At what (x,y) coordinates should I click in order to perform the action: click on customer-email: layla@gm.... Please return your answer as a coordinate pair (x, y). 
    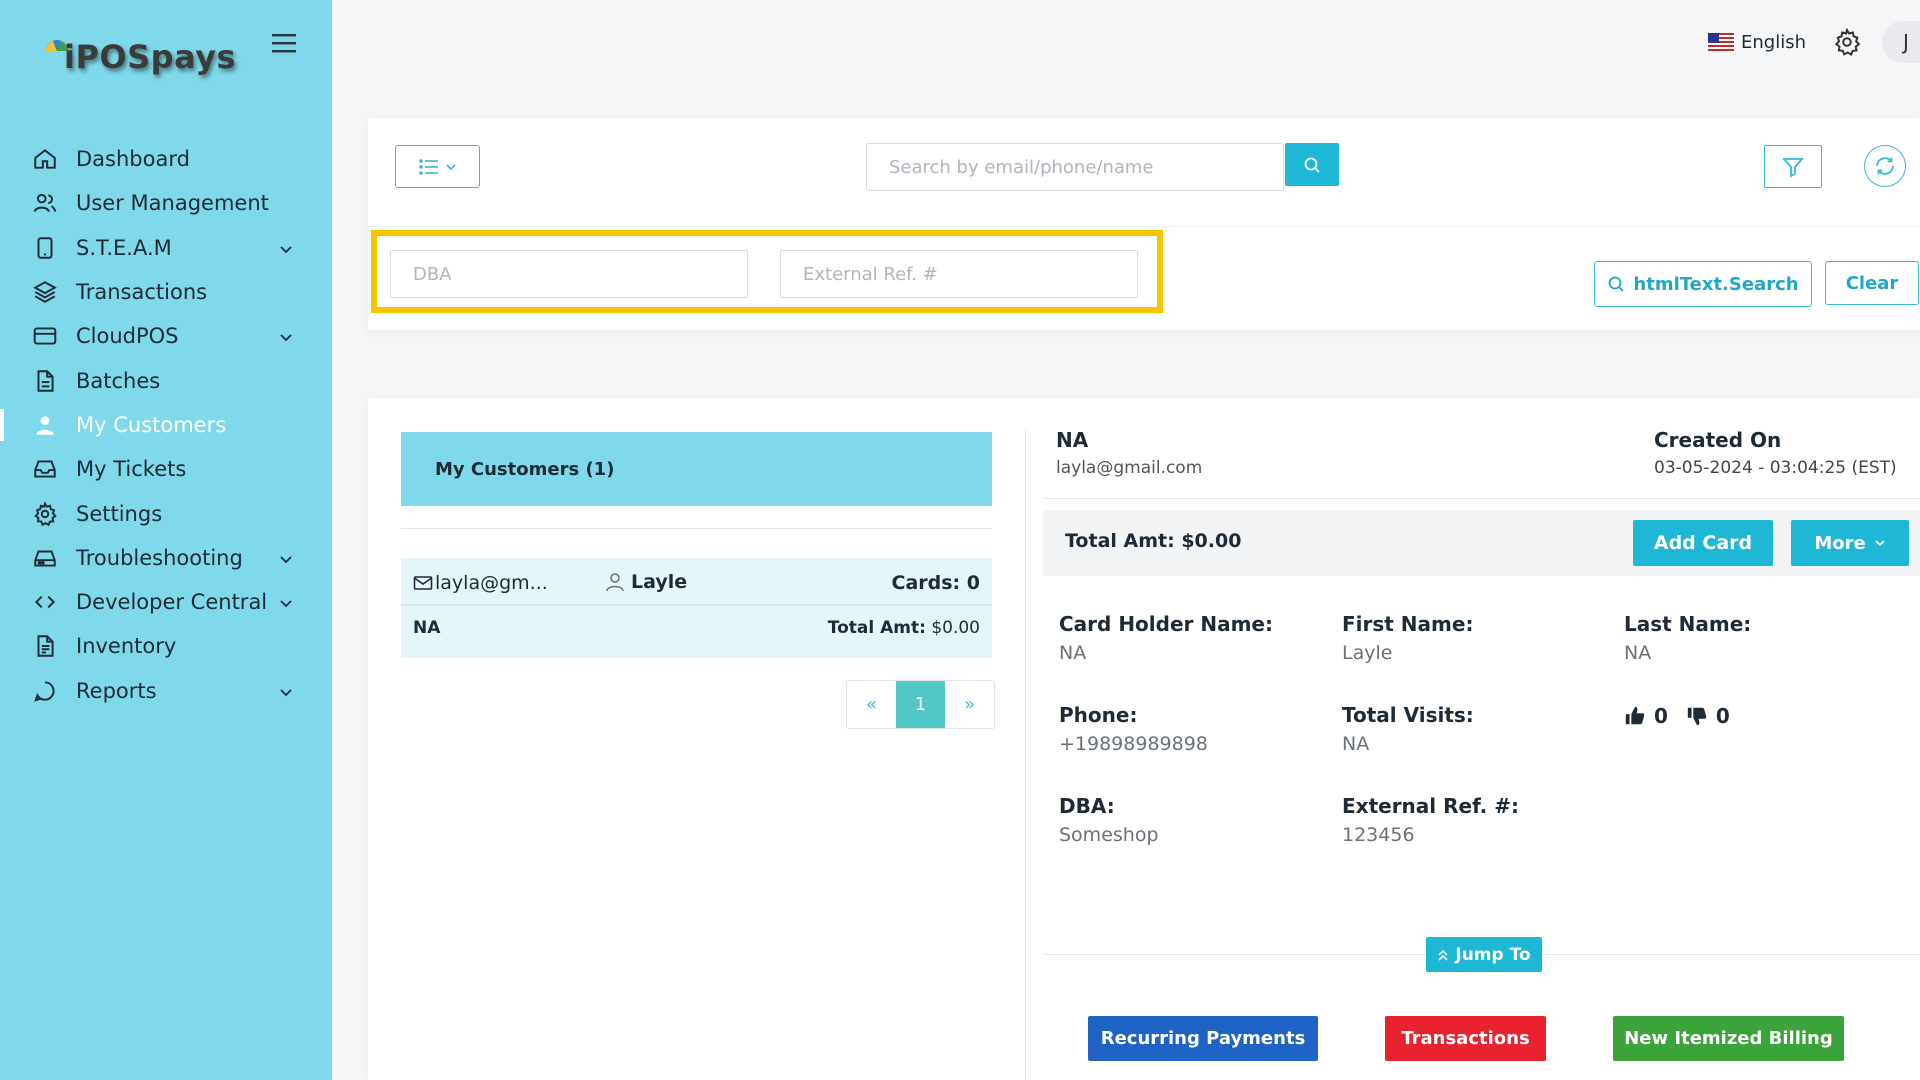
    Looking at the image, I should click on (480, 583).